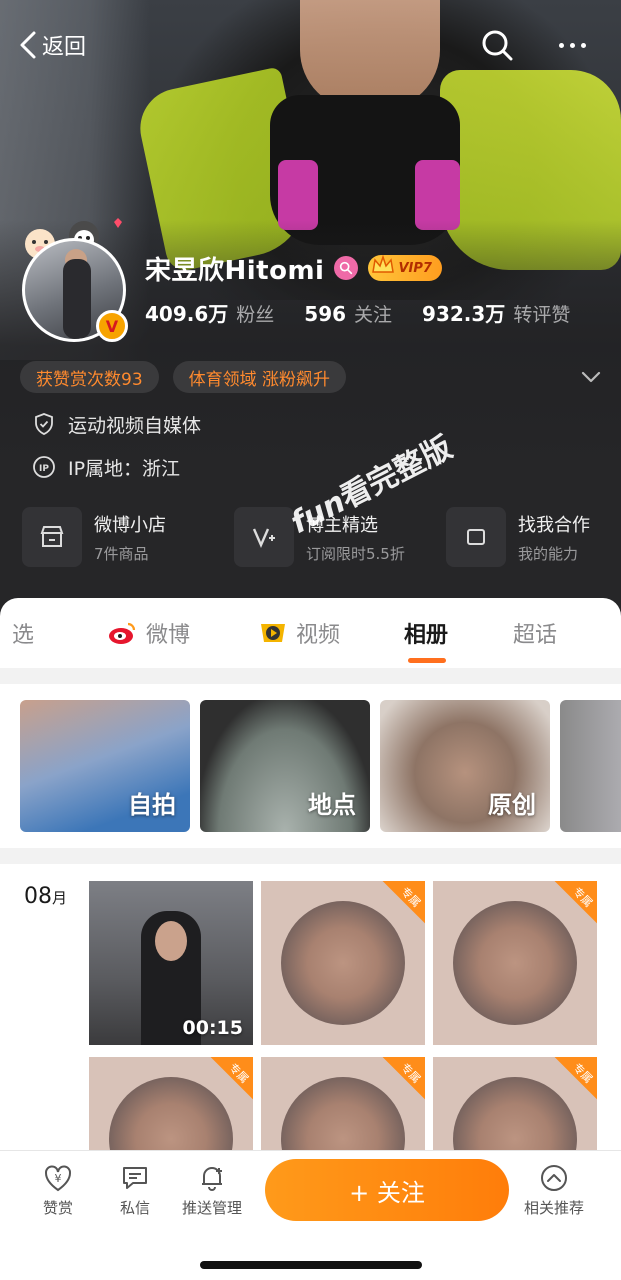 This screenshot has width=621, height=1280. I want to click on tab-video: 视频, so click(299, 633).